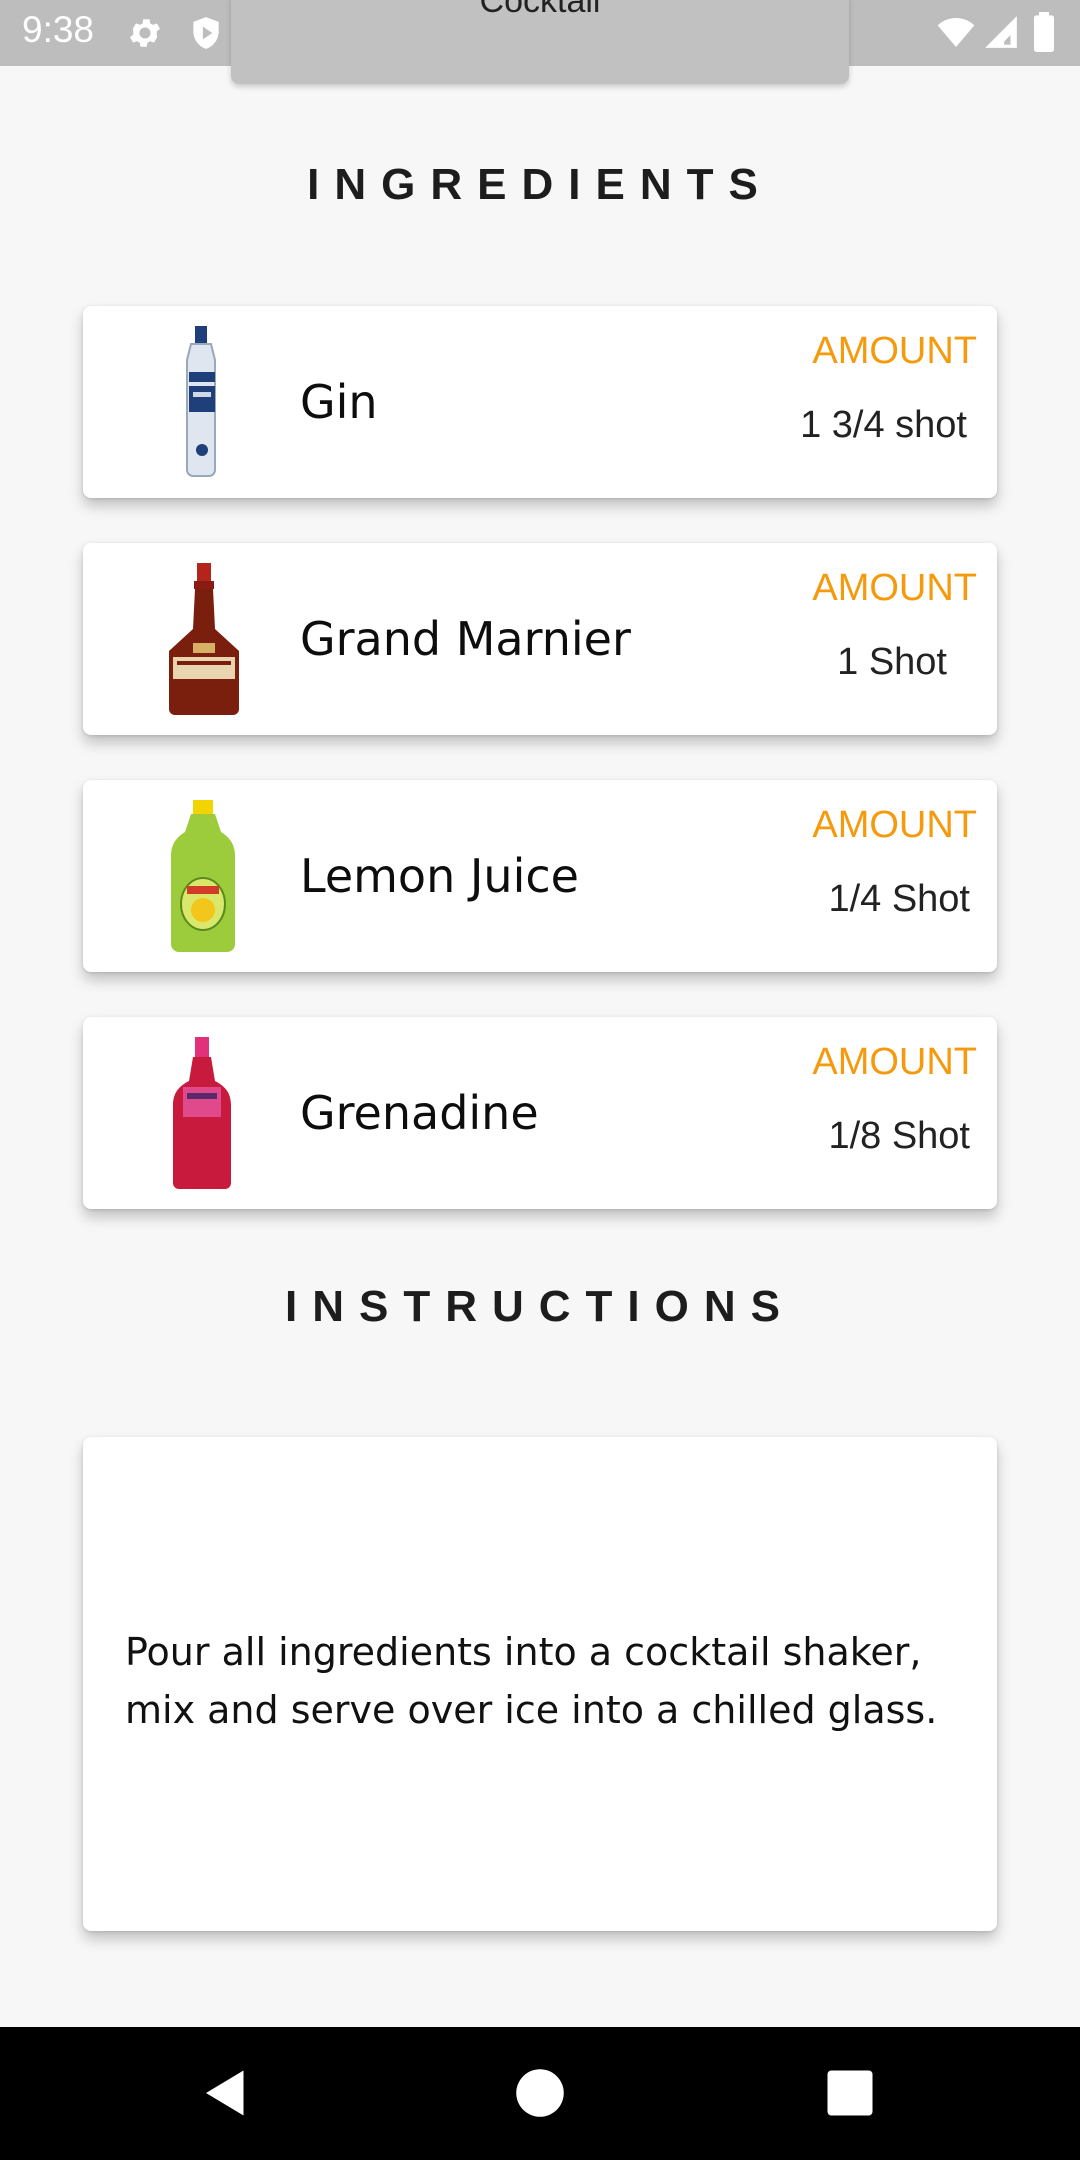 This screenshot has width=1080, height=2160. I want to click on shield-icon, so click(206, 33).